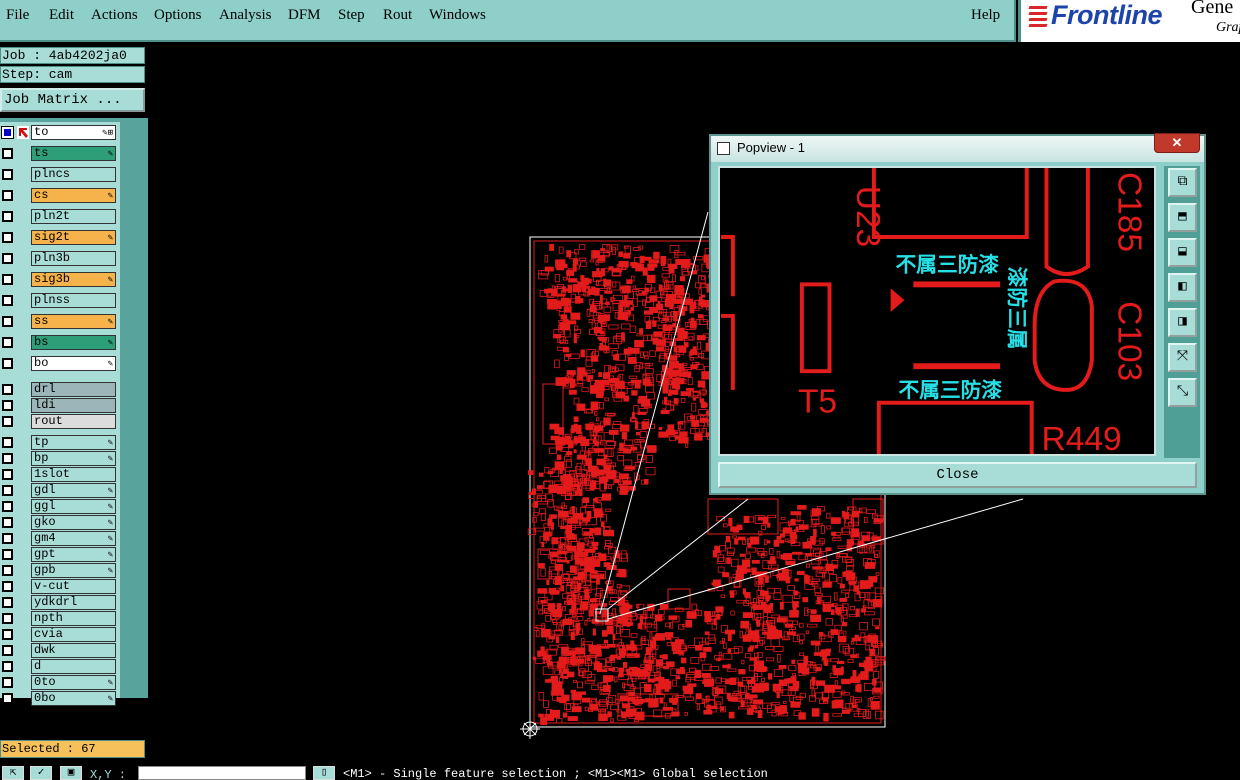 The width and height of the screenshot is (1240, 780). I want to click on layer-name: bp ✎, so click(73, 458).